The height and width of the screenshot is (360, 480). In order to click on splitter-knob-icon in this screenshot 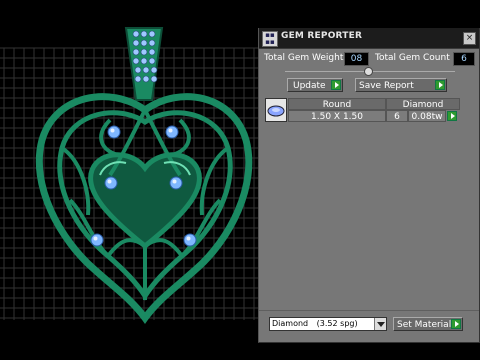, I will do `click(368, 71)`.